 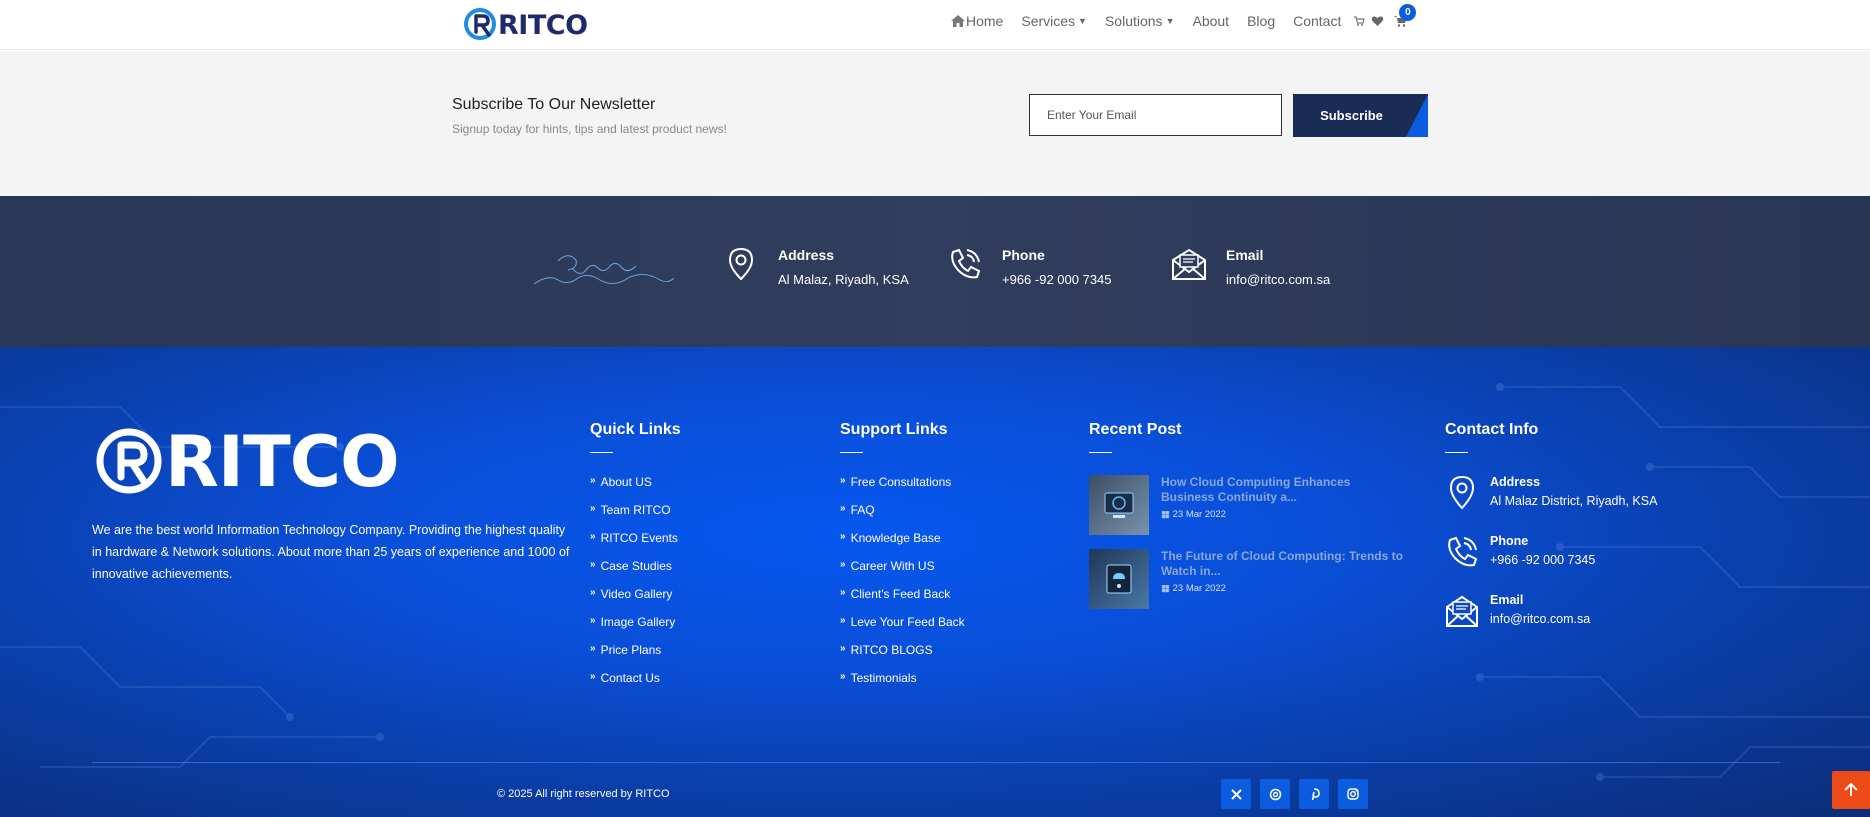 I want to click on support-link-label: RITCO BLOGS, so click(x=891, y=650).